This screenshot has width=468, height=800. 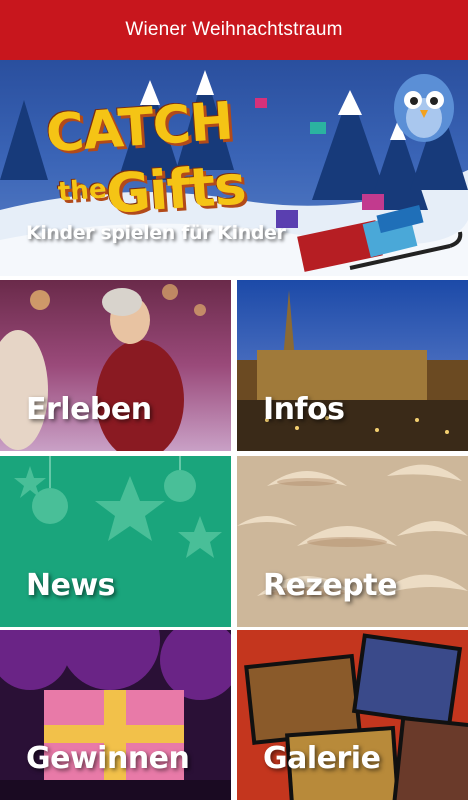 What do you see at coordinates (89, 409) in the screenshot?
I see `tile-label: Erleben` at bounding box center [89, 409].